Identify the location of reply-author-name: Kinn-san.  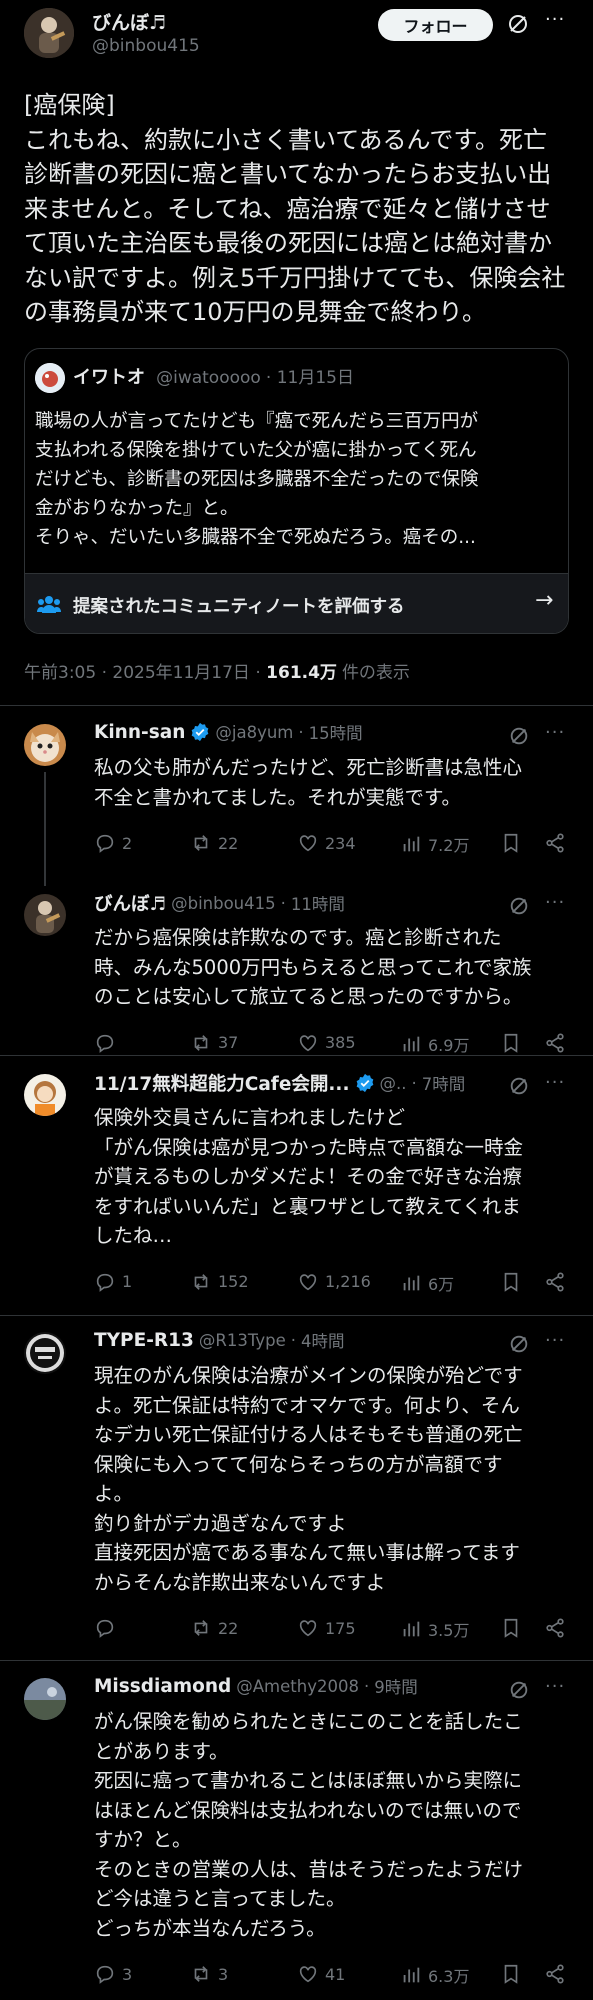
(139, 732).